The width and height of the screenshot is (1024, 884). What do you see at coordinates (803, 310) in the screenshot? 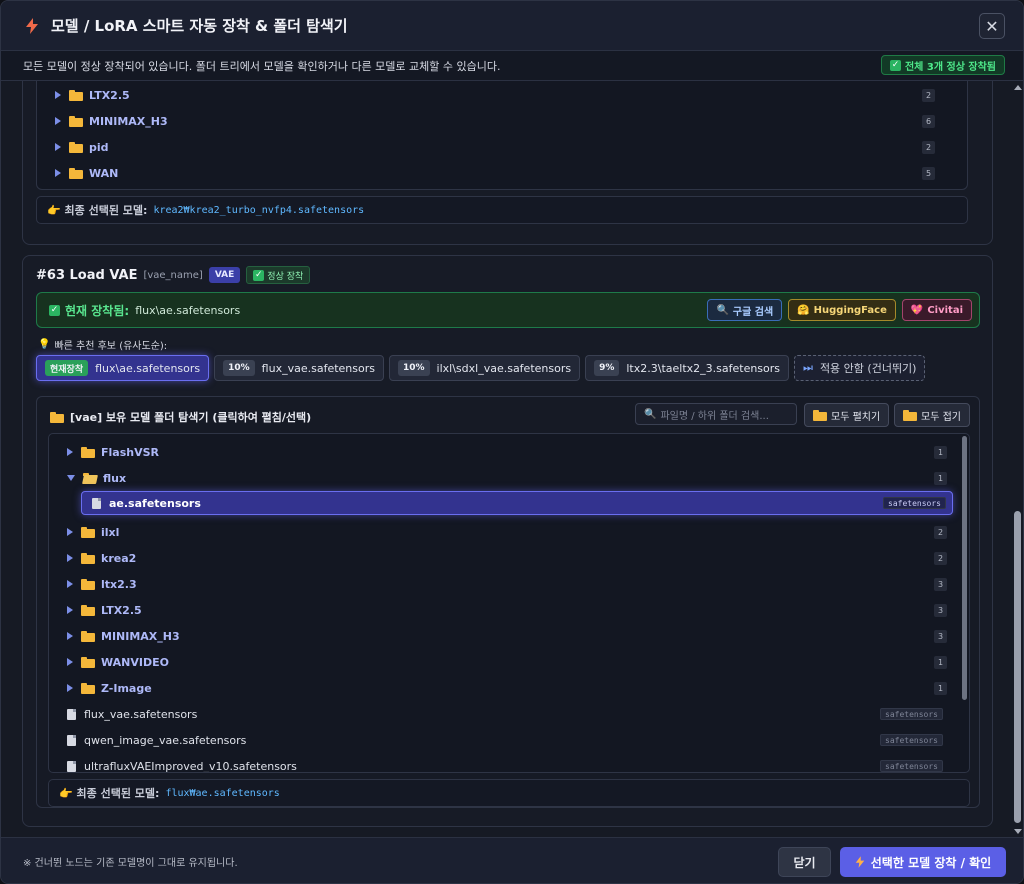
I see `hugging-face-icon: 🤗` at bounding box center [803, 310].